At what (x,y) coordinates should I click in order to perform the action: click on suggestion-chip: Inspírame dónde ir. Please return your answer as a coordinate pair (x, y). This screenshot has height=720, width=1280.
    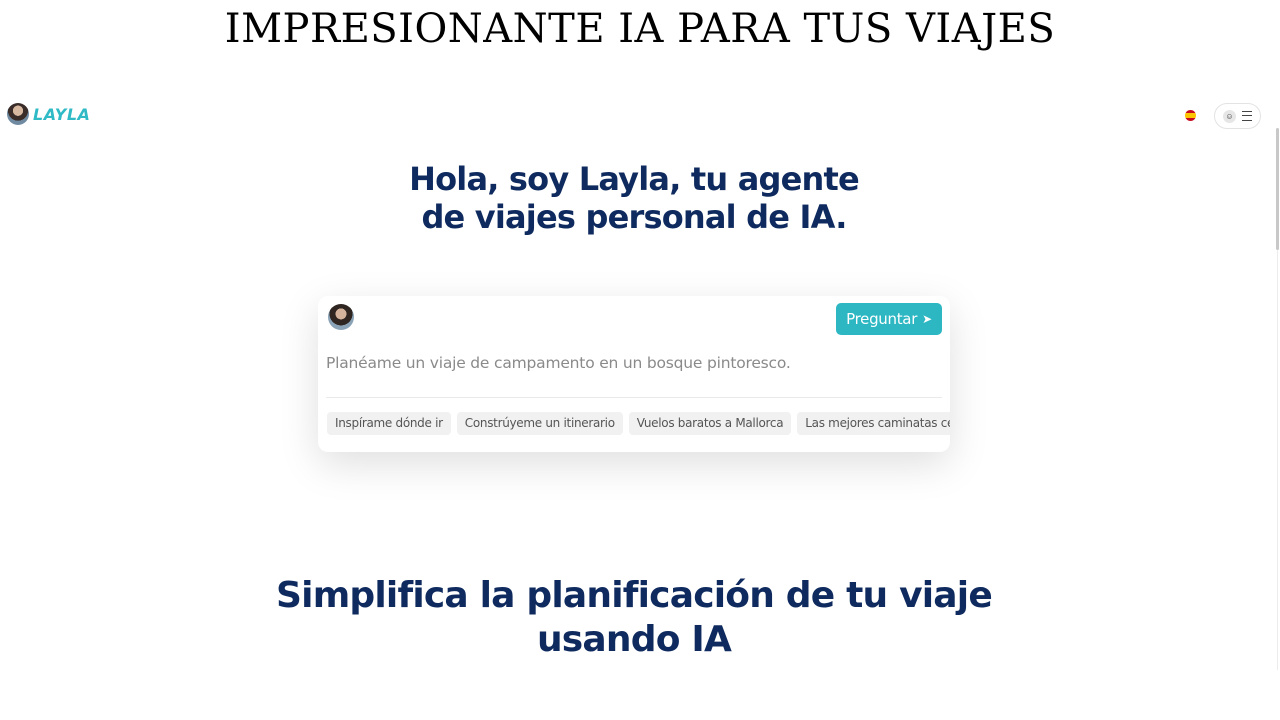
    Looking at the image, I should click on (389, 423).